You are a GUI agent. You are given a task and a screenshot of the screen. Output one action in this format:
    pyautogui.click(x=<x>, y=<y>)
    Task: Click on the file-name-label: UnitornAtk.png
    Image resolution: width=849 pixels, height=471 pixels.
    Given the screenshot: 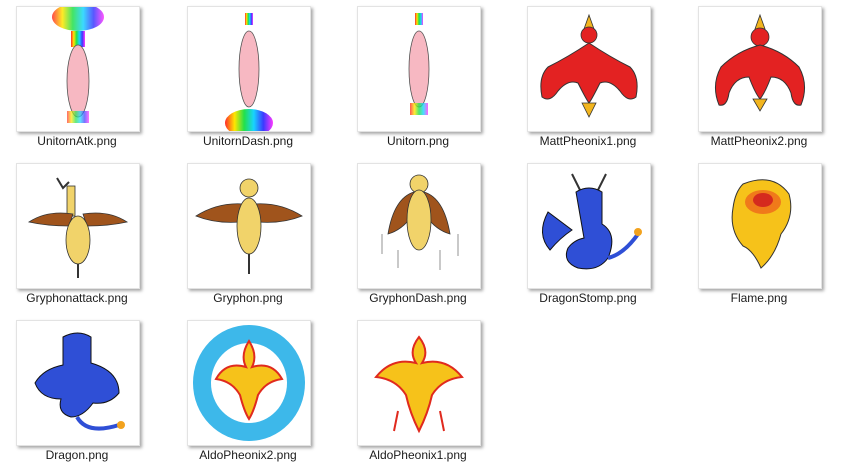 What is the action you would take?
    pyautogui.click(x=77, y=141)
    